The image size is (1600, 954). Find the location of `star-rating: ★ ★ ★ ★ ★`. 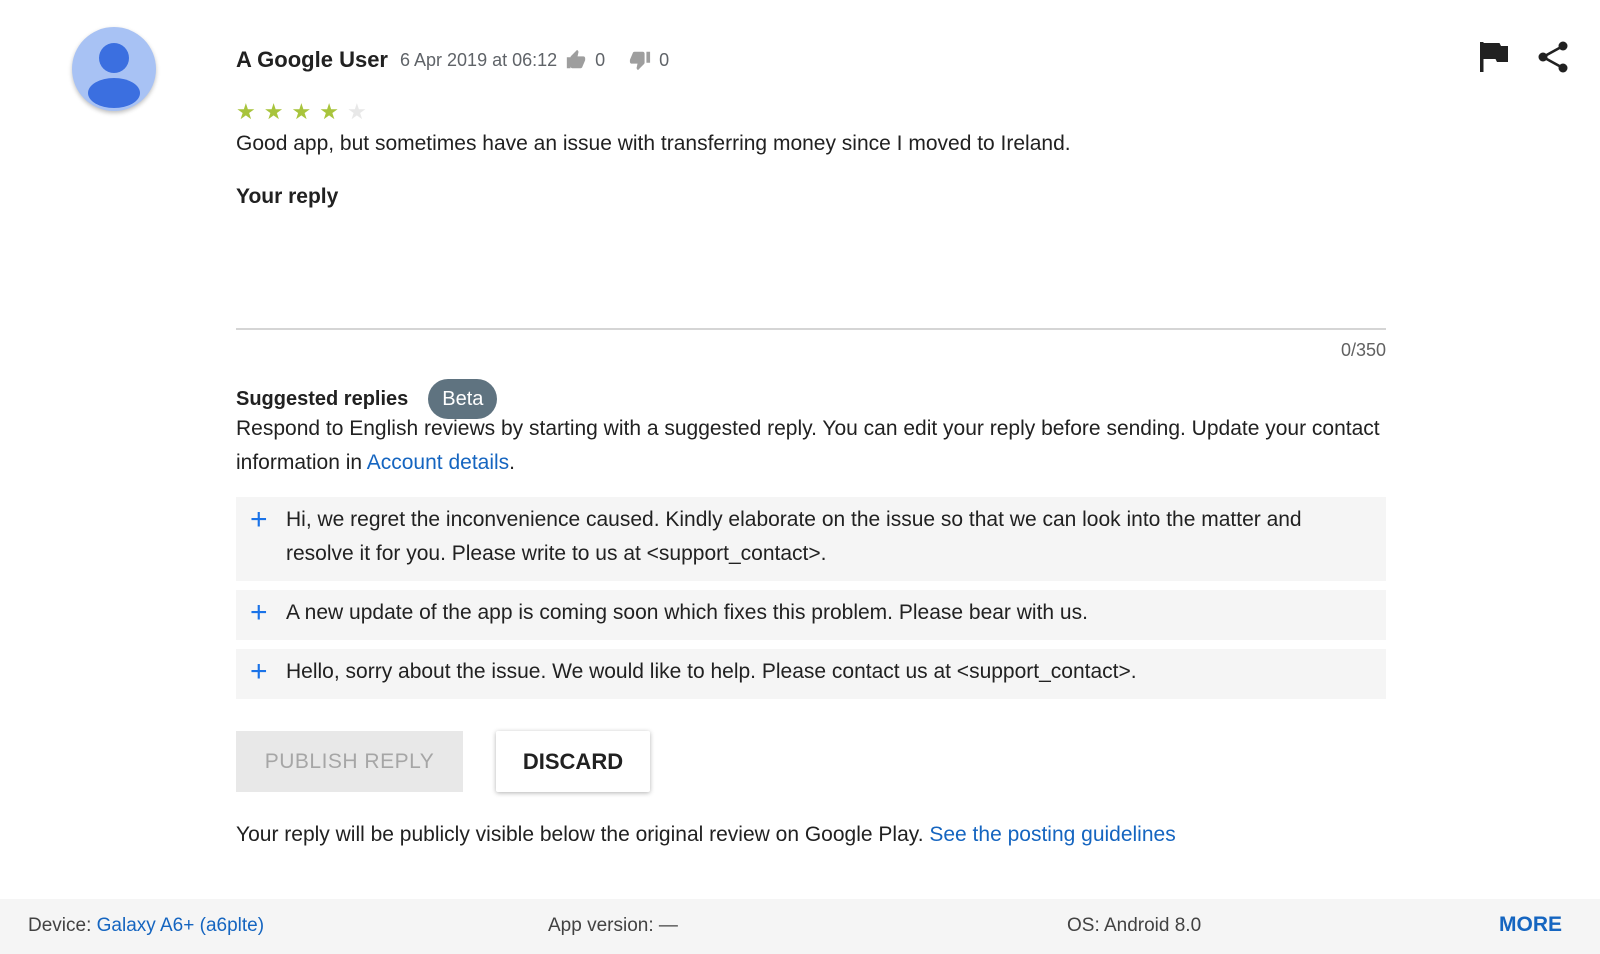

star-rating: ★ ★ ★ ★ ★ is located at coordinates (301, 112).